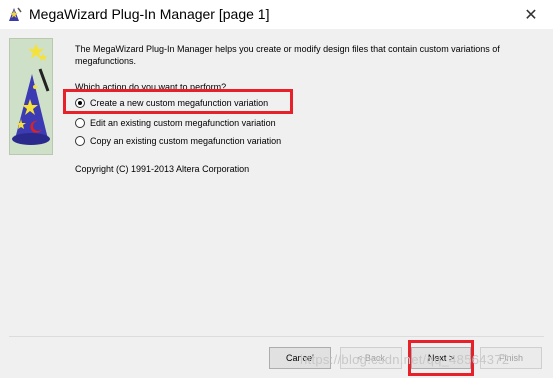 The width and height of the screenshot is (553, 378). What do you see at coordinates (149, 14) in the screenshot?
I see `window-title: MegaWizard Plug-In Manager [page 1]` at bounding box center [149, 14].